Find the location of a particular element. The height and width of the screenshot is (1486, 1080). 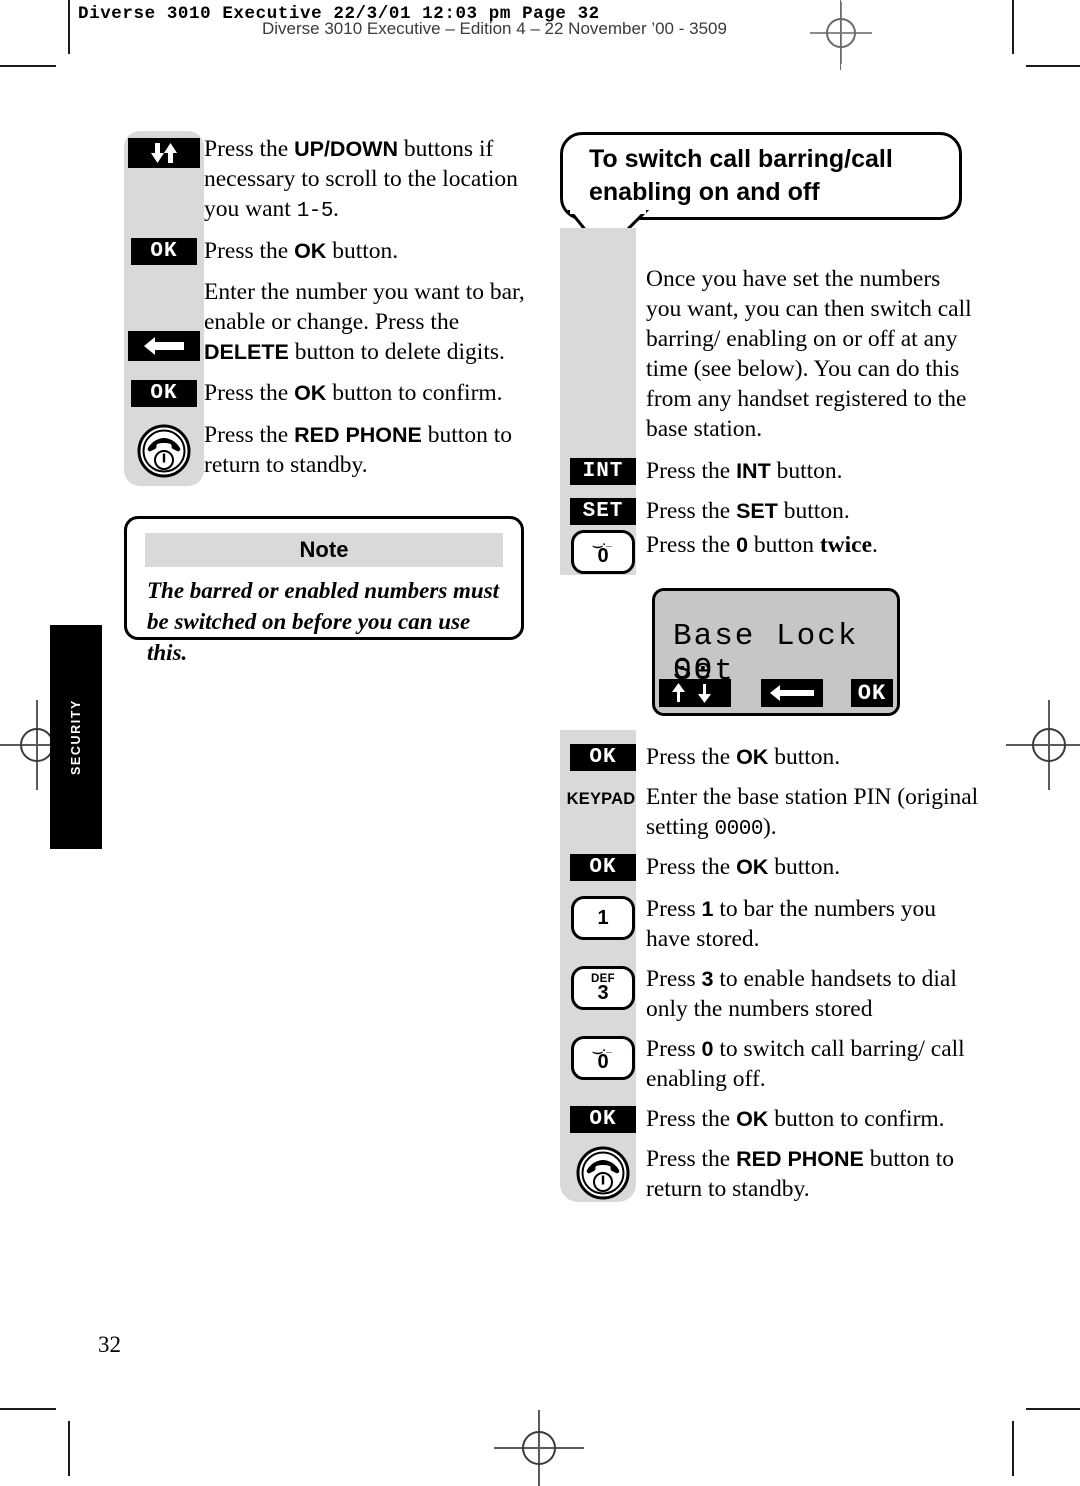

pin-value: 0000 is located at coordinates (739, 829).